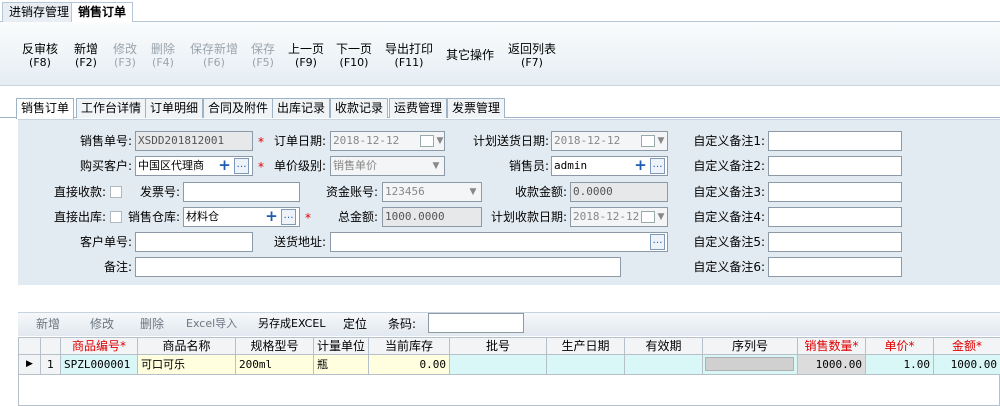 This screenshot has width=1000, height=406. Describe the element at coordinates (39, 12) in the screenshot. I see `app-tab-inventory: 进销存管理` at that location.